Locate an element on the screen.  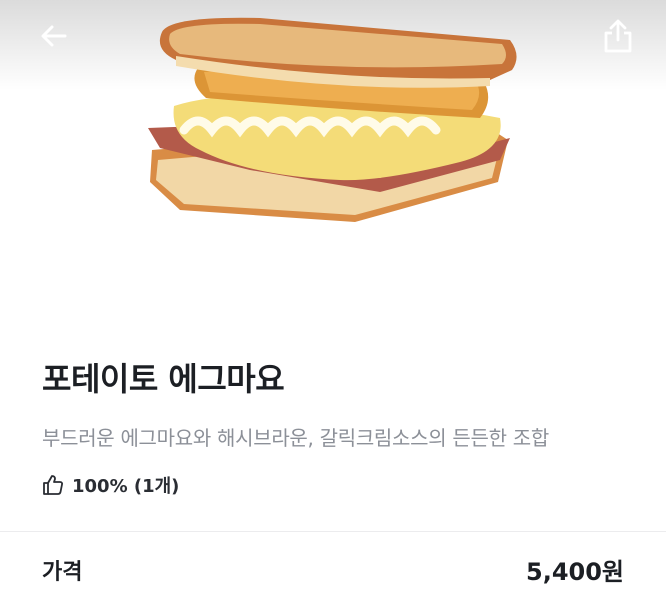
arrow-left-icon is located at coordinates (54, 36).